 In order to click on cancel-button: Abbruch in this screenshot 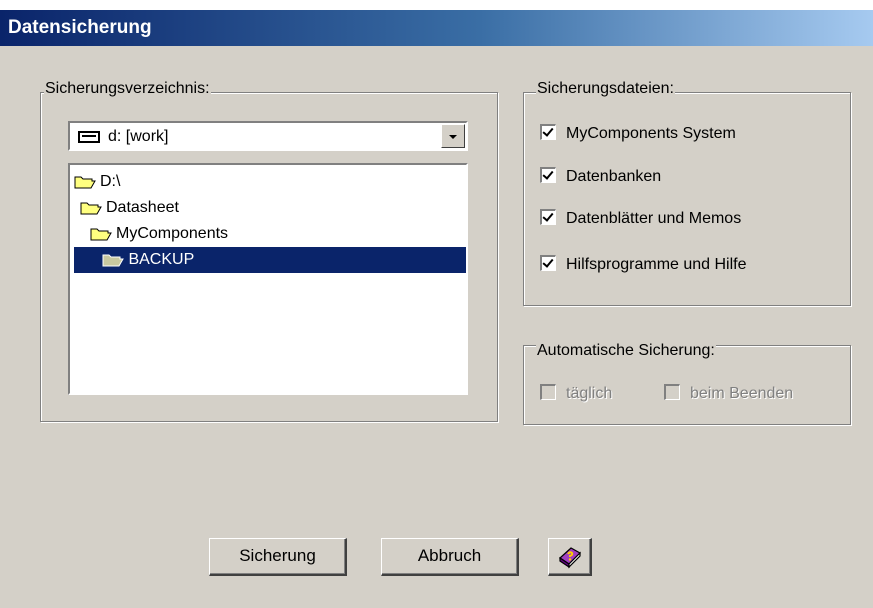, I will do `click(450, 557)`.